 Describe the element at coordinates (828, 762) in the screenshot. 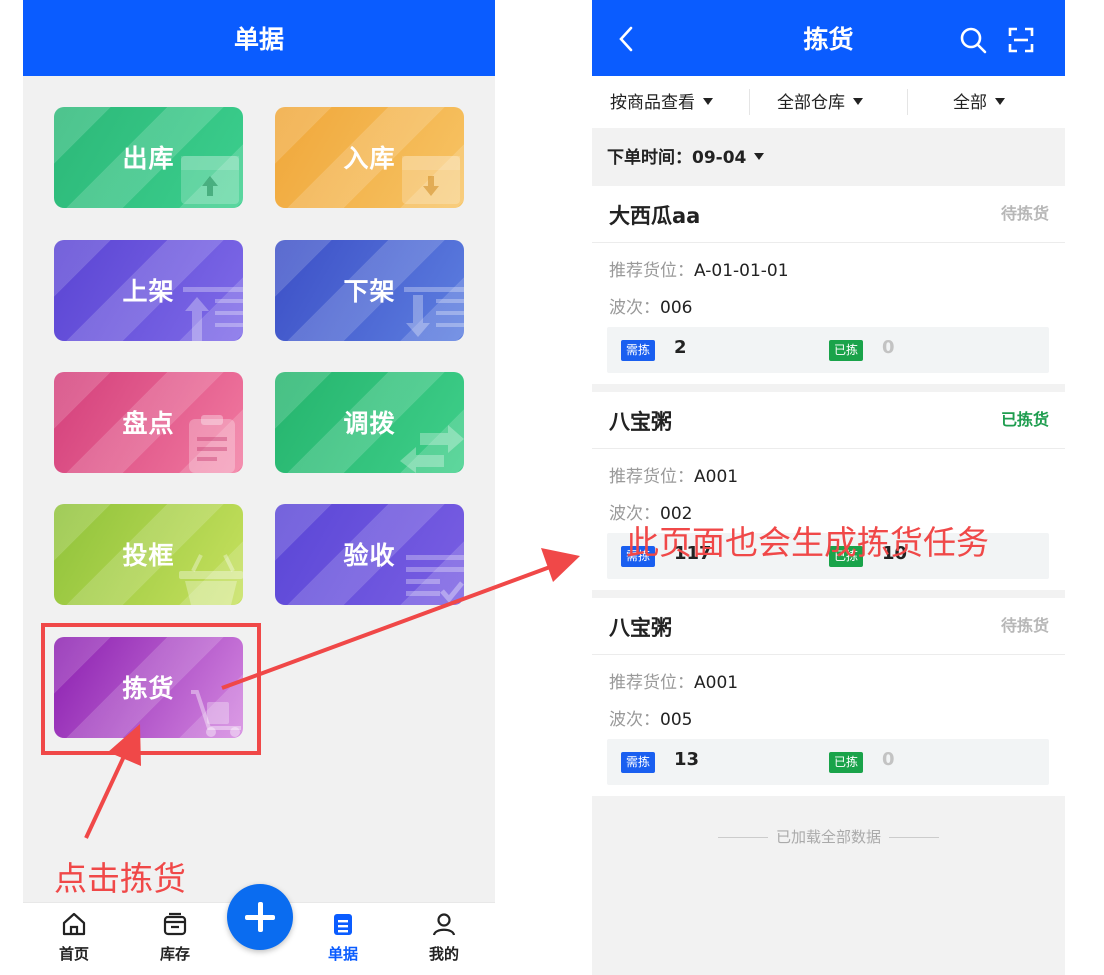

I see `quantity-panel: 需拣 13 已拣 0` at that location.